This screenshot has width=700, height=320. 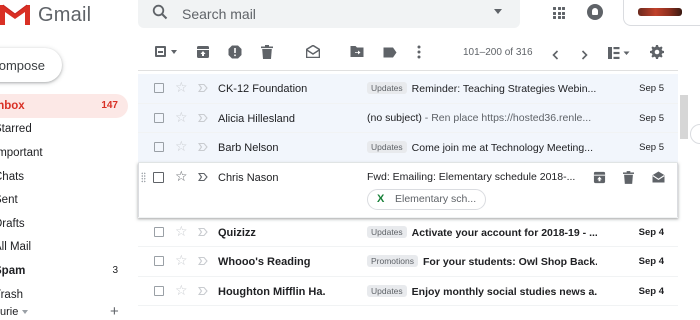 I want to click on sidebar-item-label: All Mail, so click(x=16, y=247).